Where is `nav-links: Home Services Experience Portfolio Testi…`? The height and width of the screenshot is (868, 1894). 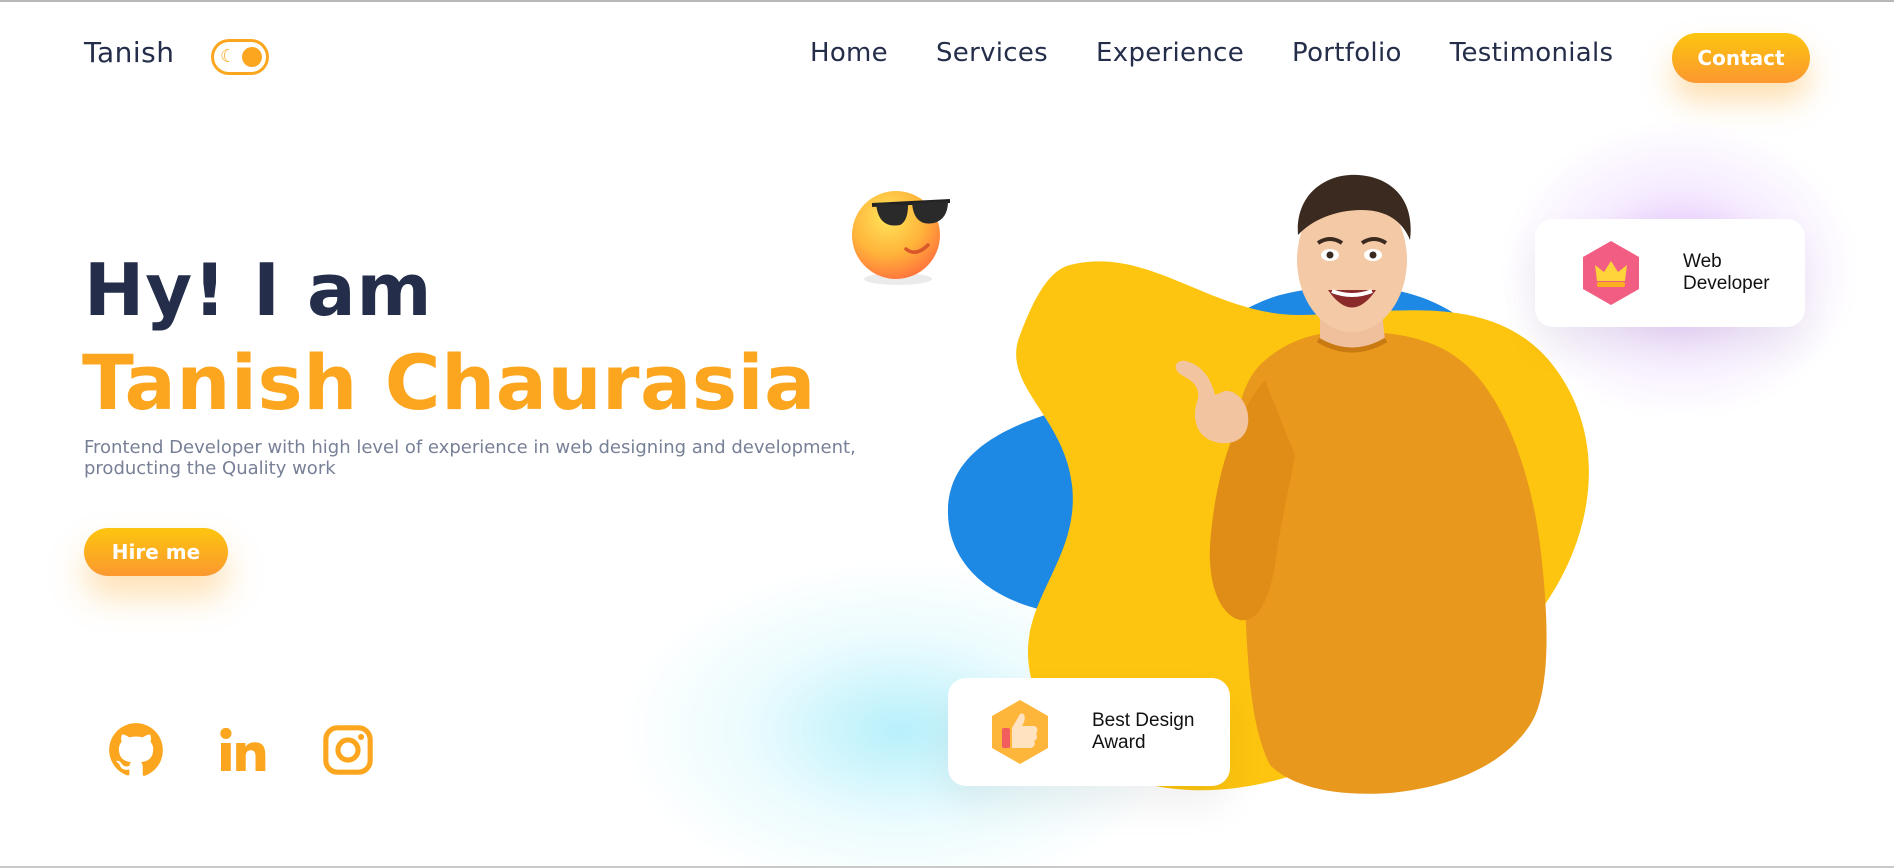
nav-links: Home Services Experience Portfolio Testi… is located at coordinates (1211, 53).